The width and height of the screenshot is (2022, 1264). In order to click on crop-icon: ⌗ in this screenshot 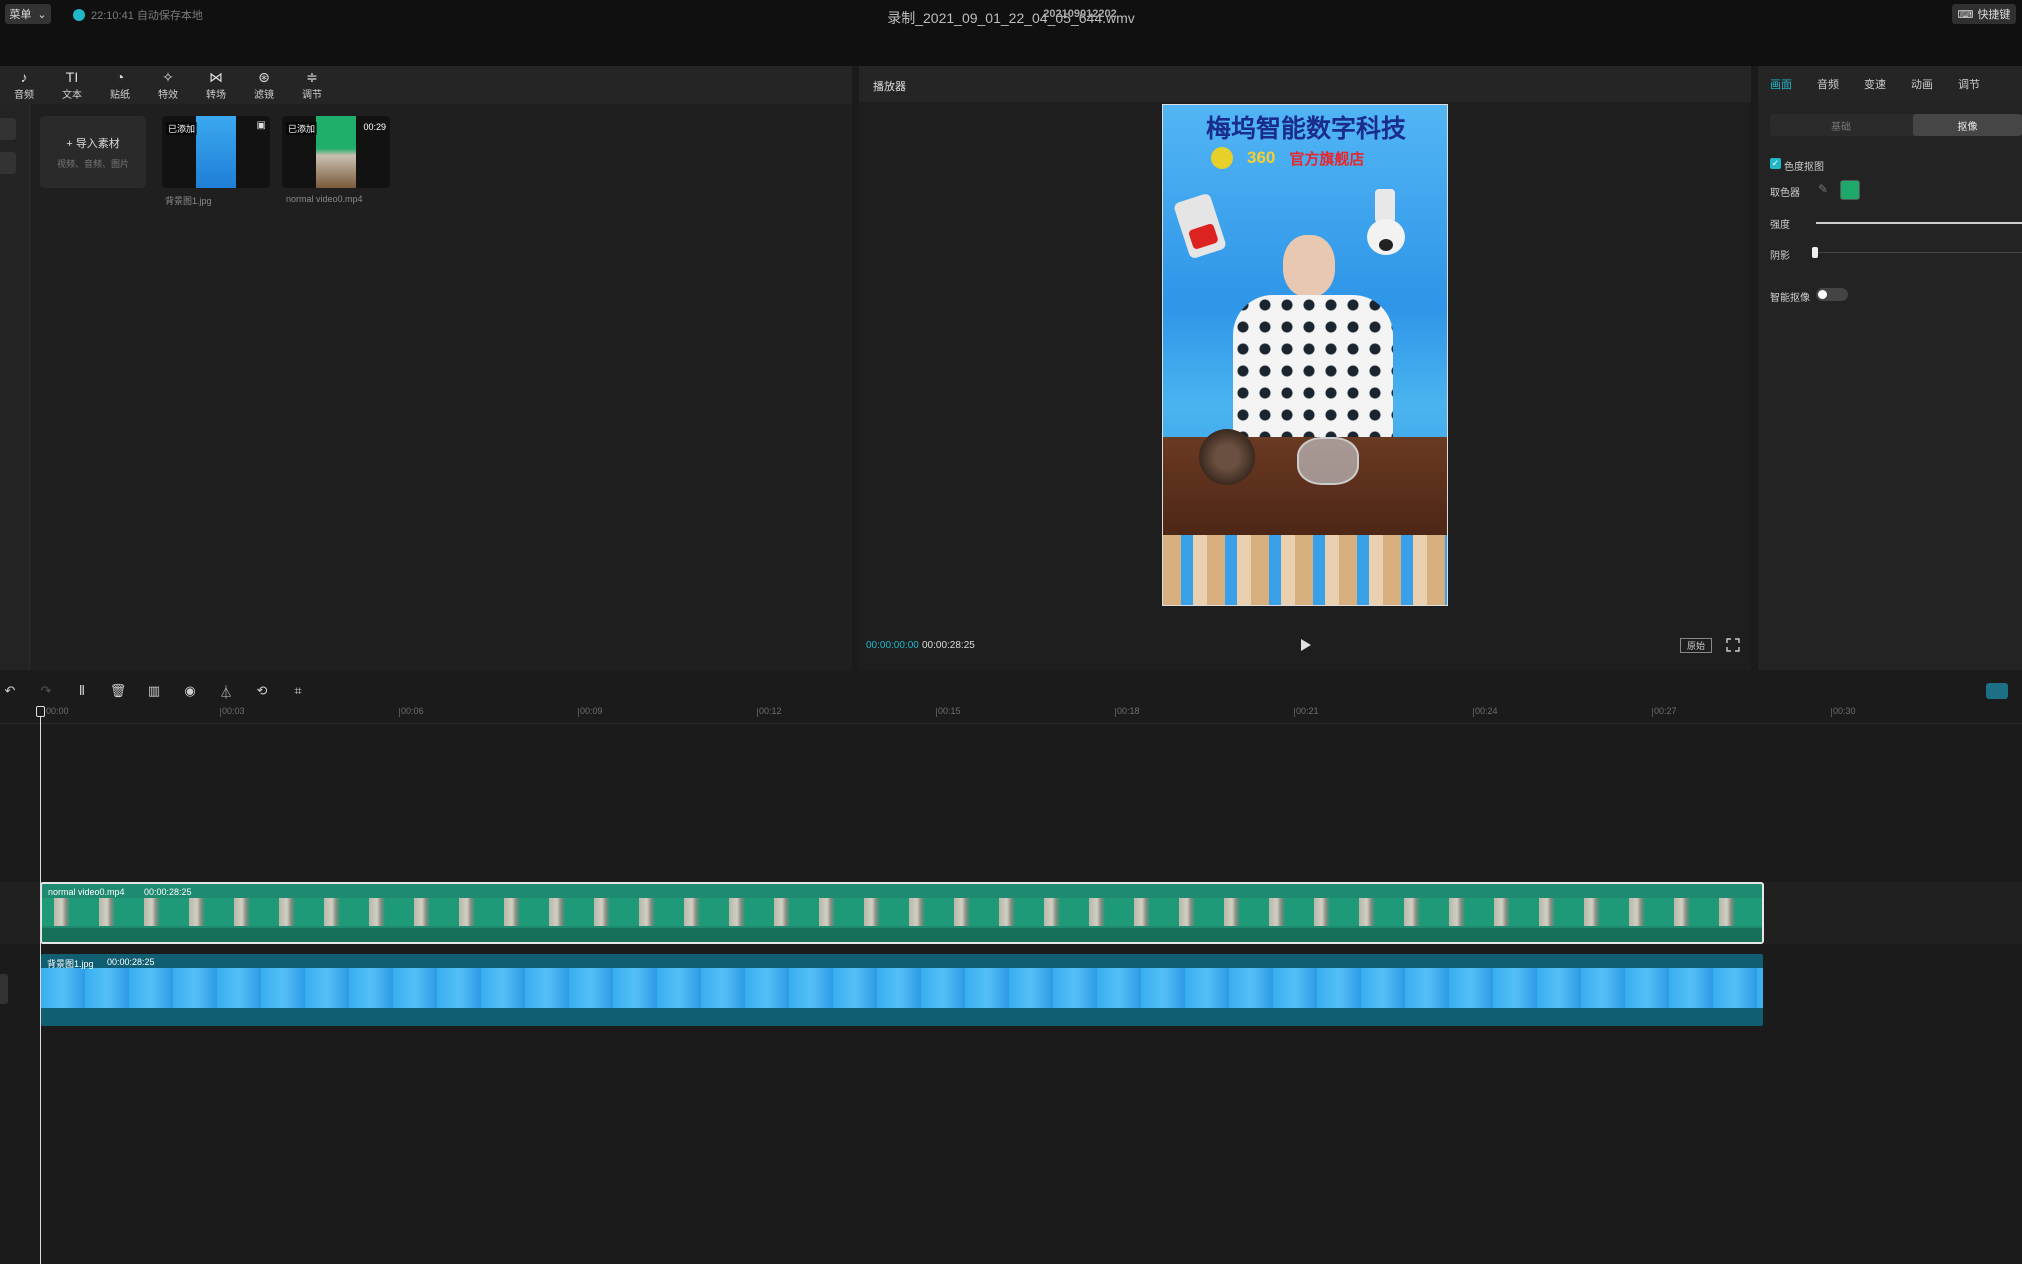, I will do `click(298, 691)`.